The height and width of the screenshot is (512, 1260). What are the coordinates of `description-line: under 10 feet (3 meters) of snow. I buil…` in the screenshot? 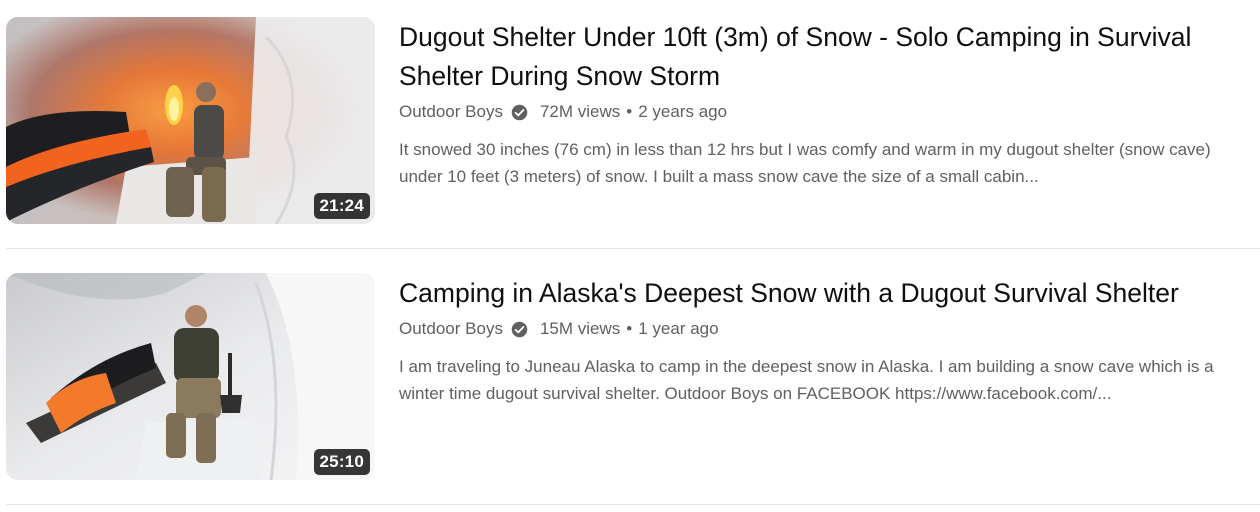 It's located at (719, 176).